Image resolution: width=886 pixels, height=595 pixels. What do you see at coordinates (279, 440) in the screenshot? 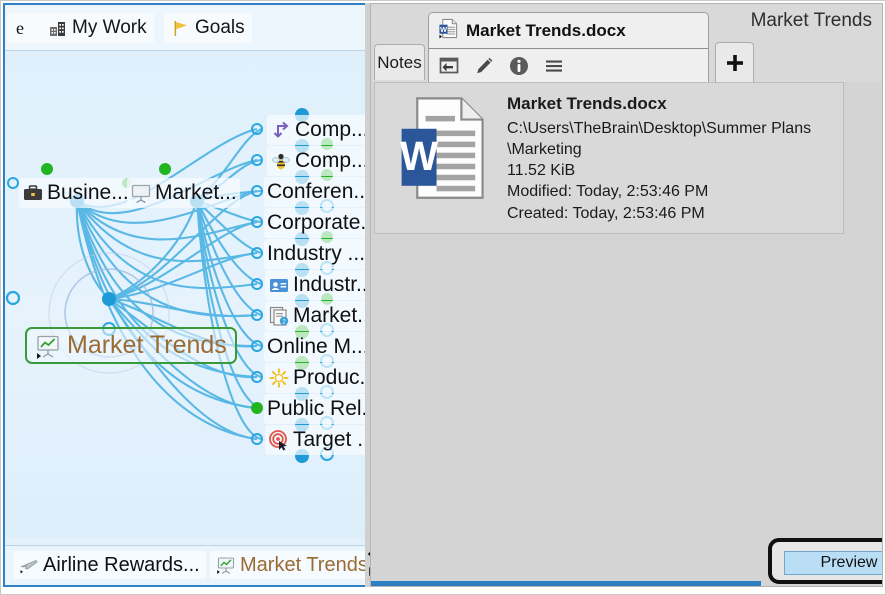
I see `target-cursor-icon` at bounding box center [279, 440].